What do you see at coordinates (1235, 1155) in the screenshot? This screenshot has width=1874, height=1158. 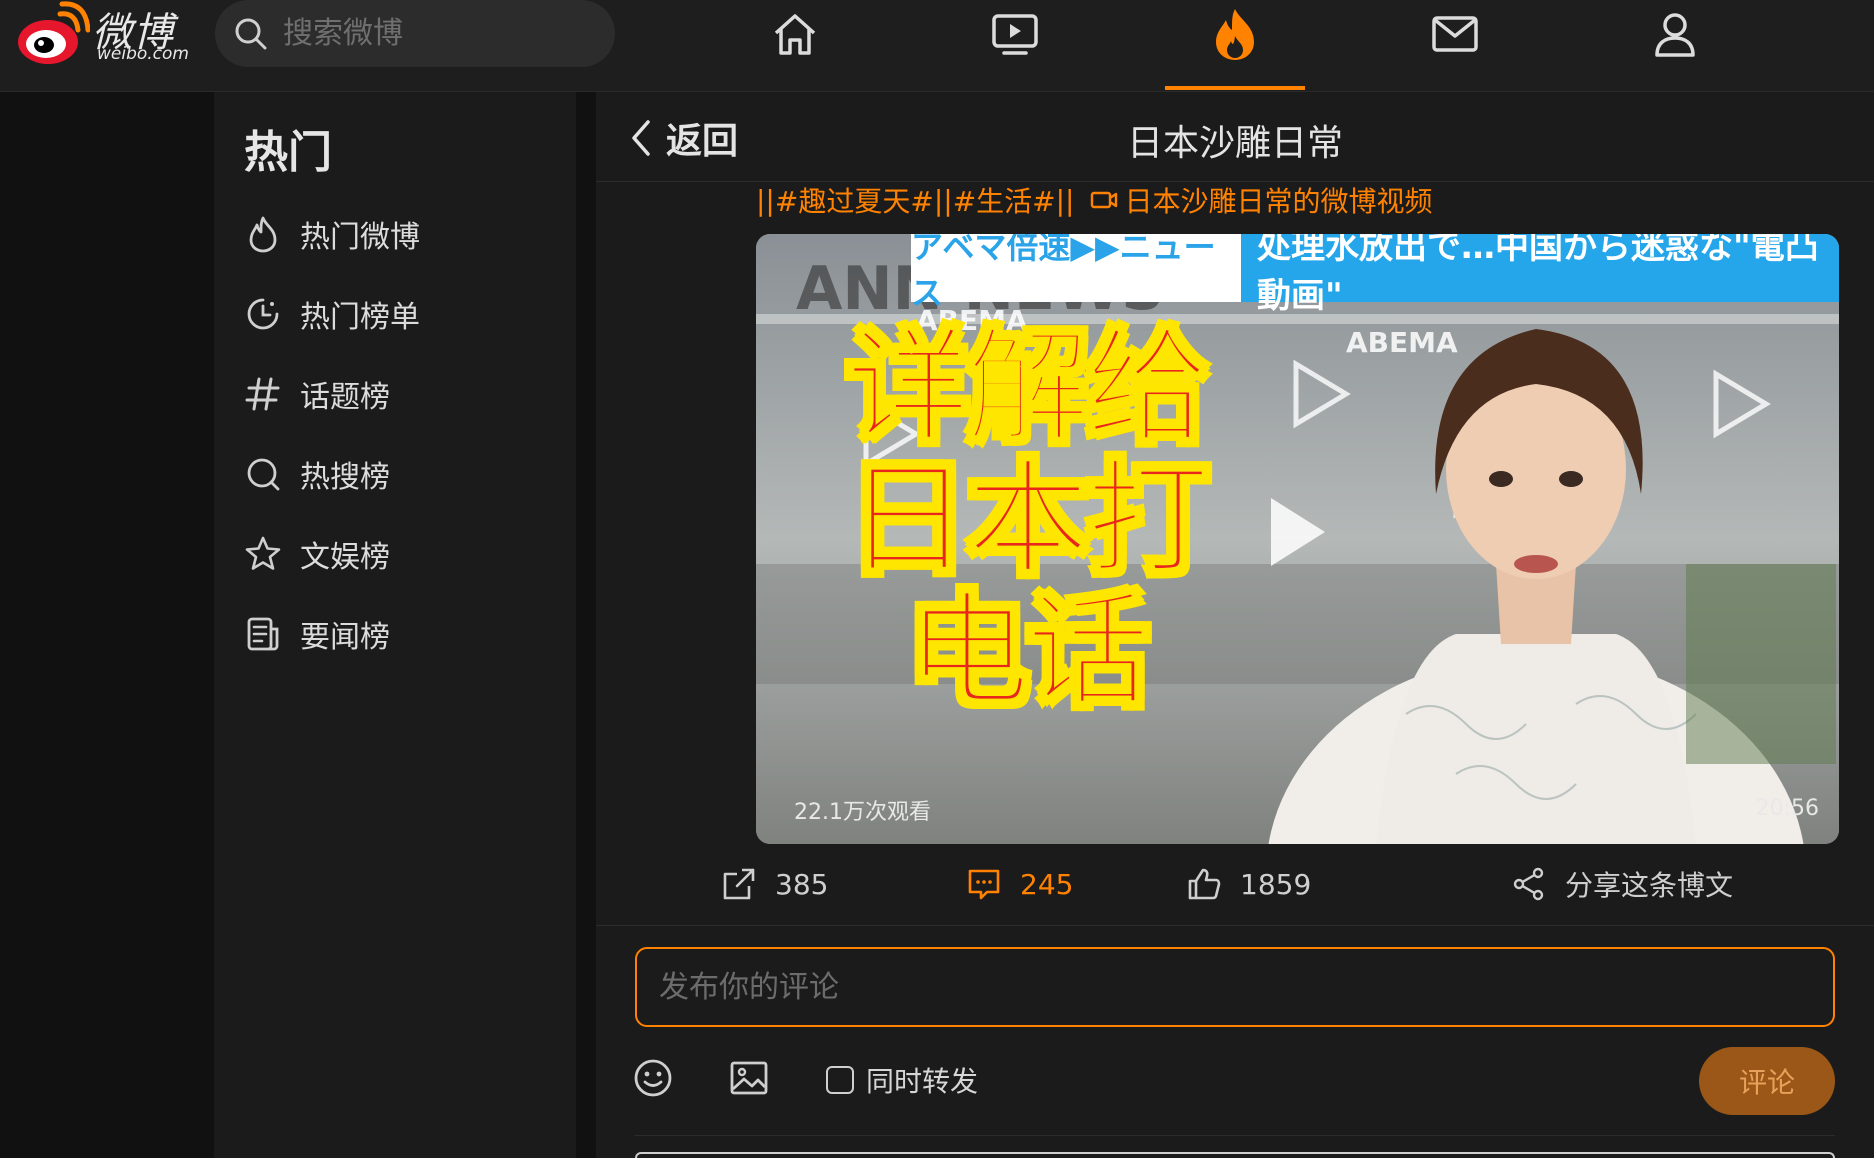 I see `next-comment-edge` at bounding box center [1235, 1155].